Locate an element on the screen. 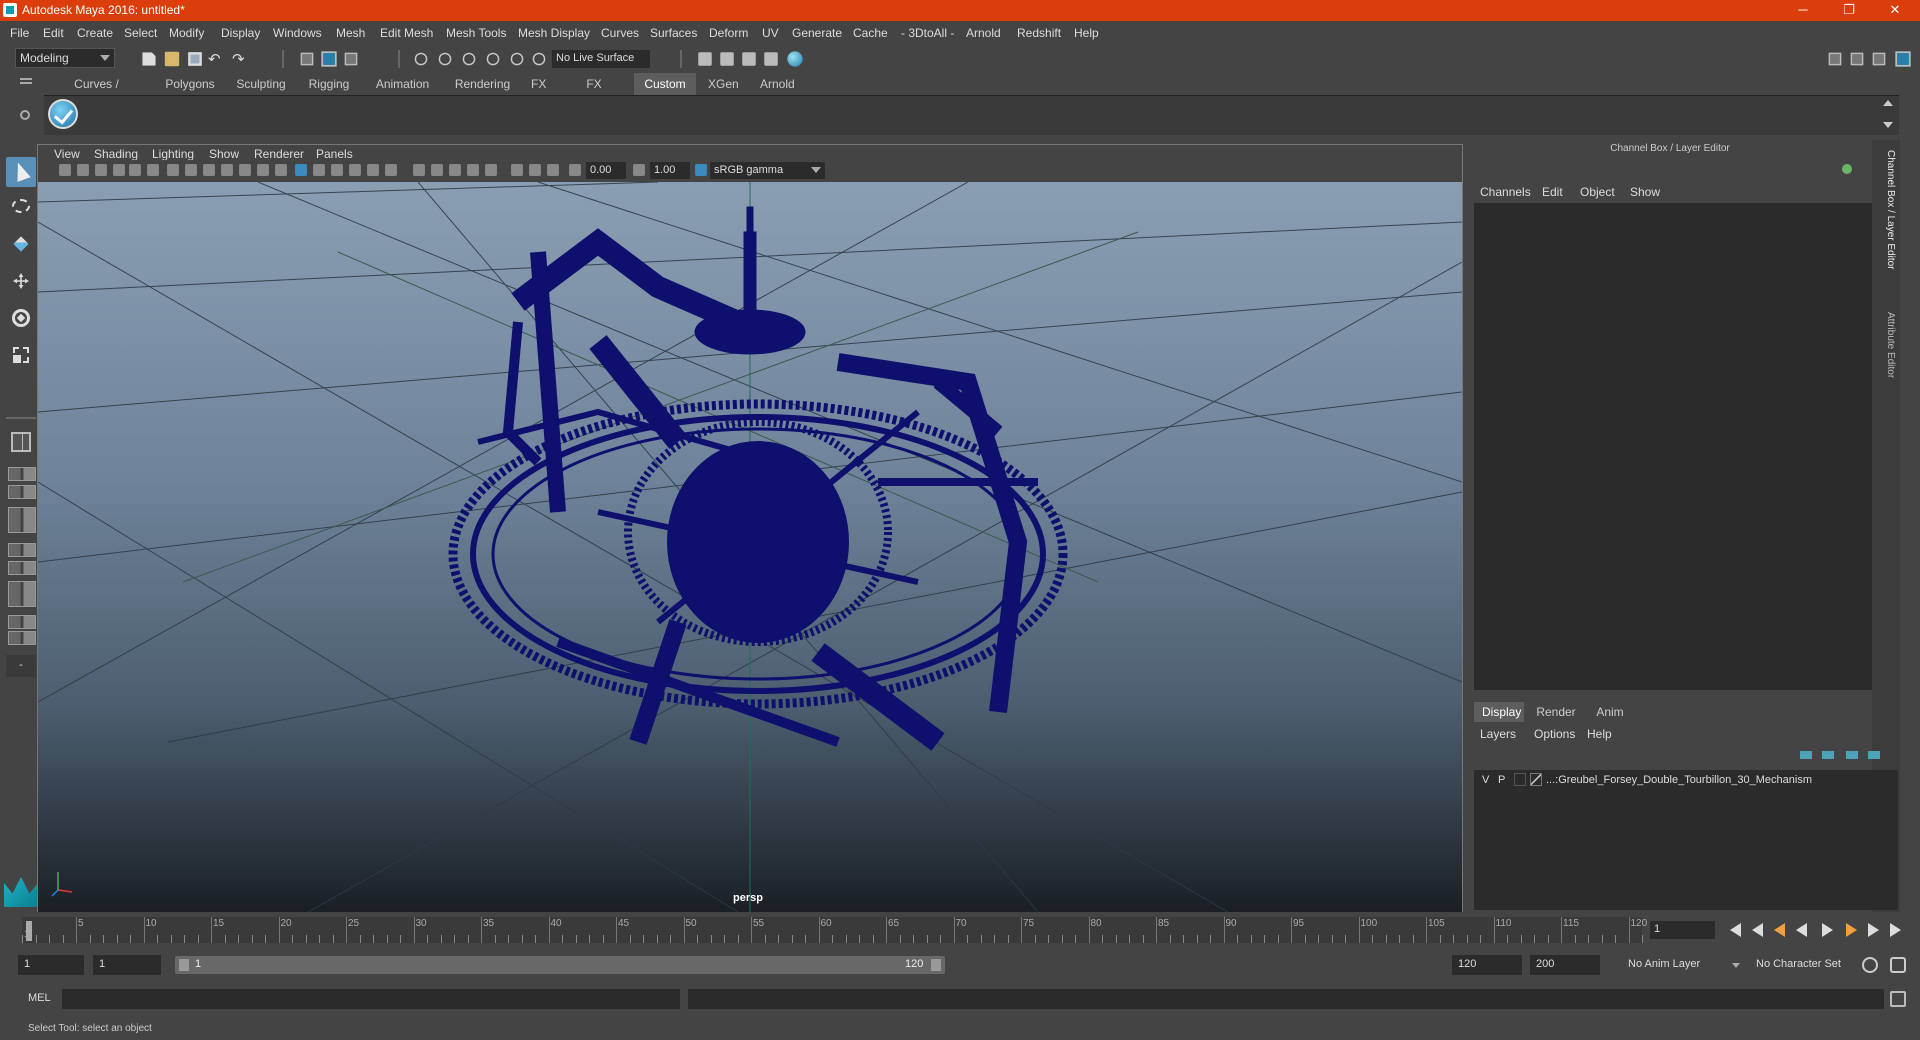 The image size is (1920, 1040). menu-deform: Deform is located at coordinates (728, 33).